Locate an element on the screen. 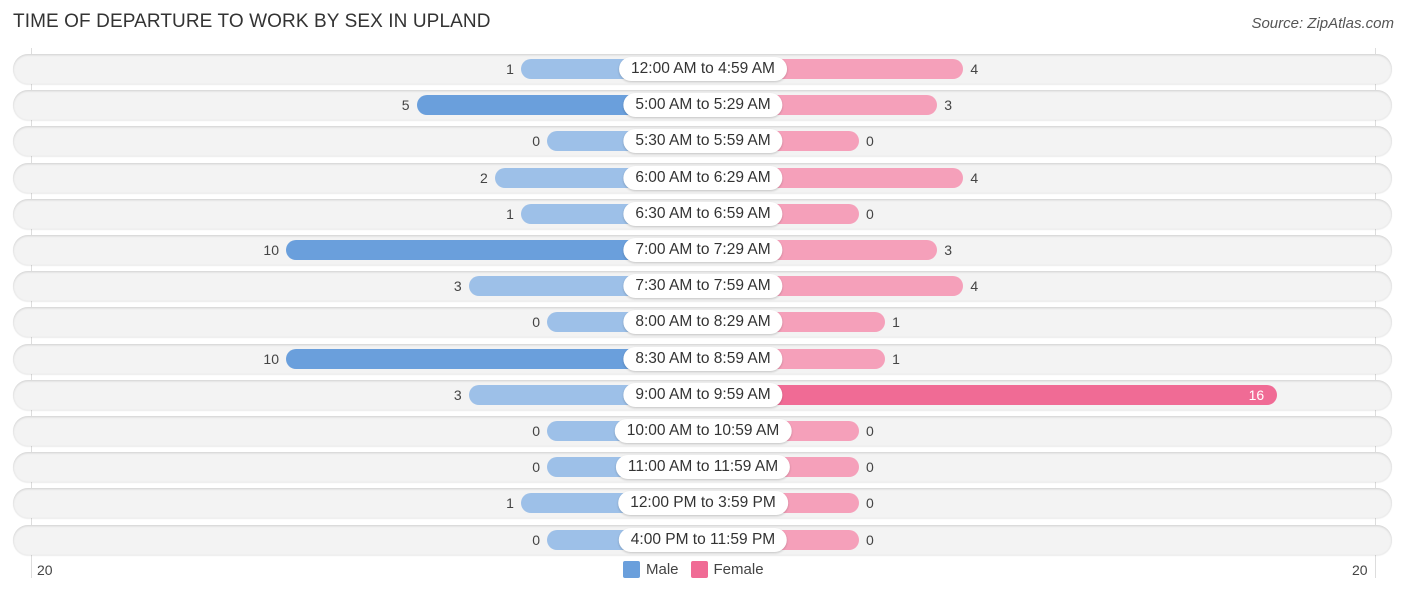 The image size is (1406, 595). category-label: 7:30 AM to 7:59 AM is located at coordinates (703, 286).